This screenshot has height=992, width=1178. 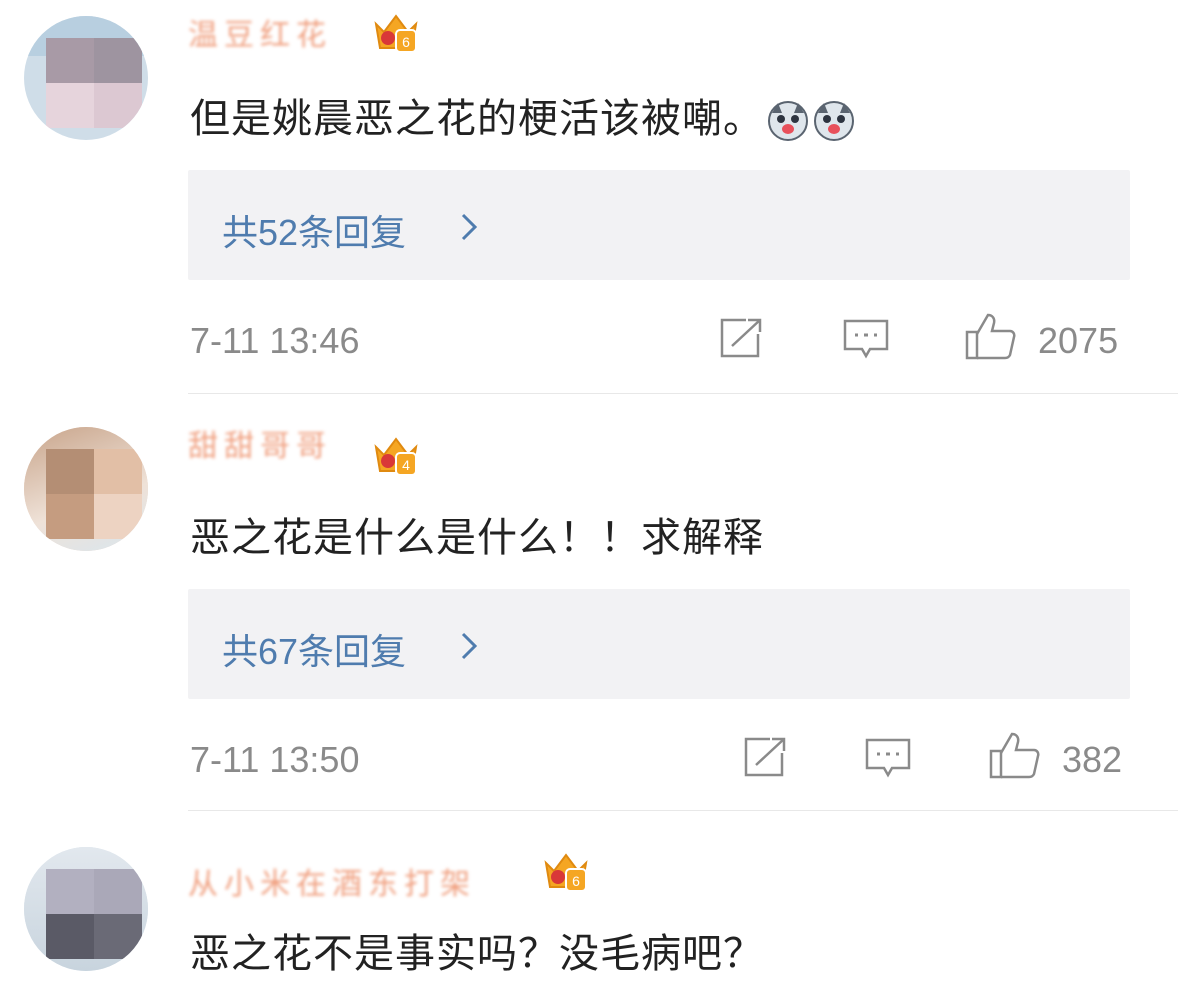 What do you see at coordinates (314, 230) in the screenshot?
I see `view-replies-link: 共52条回复` at bounding box center [314, 230].